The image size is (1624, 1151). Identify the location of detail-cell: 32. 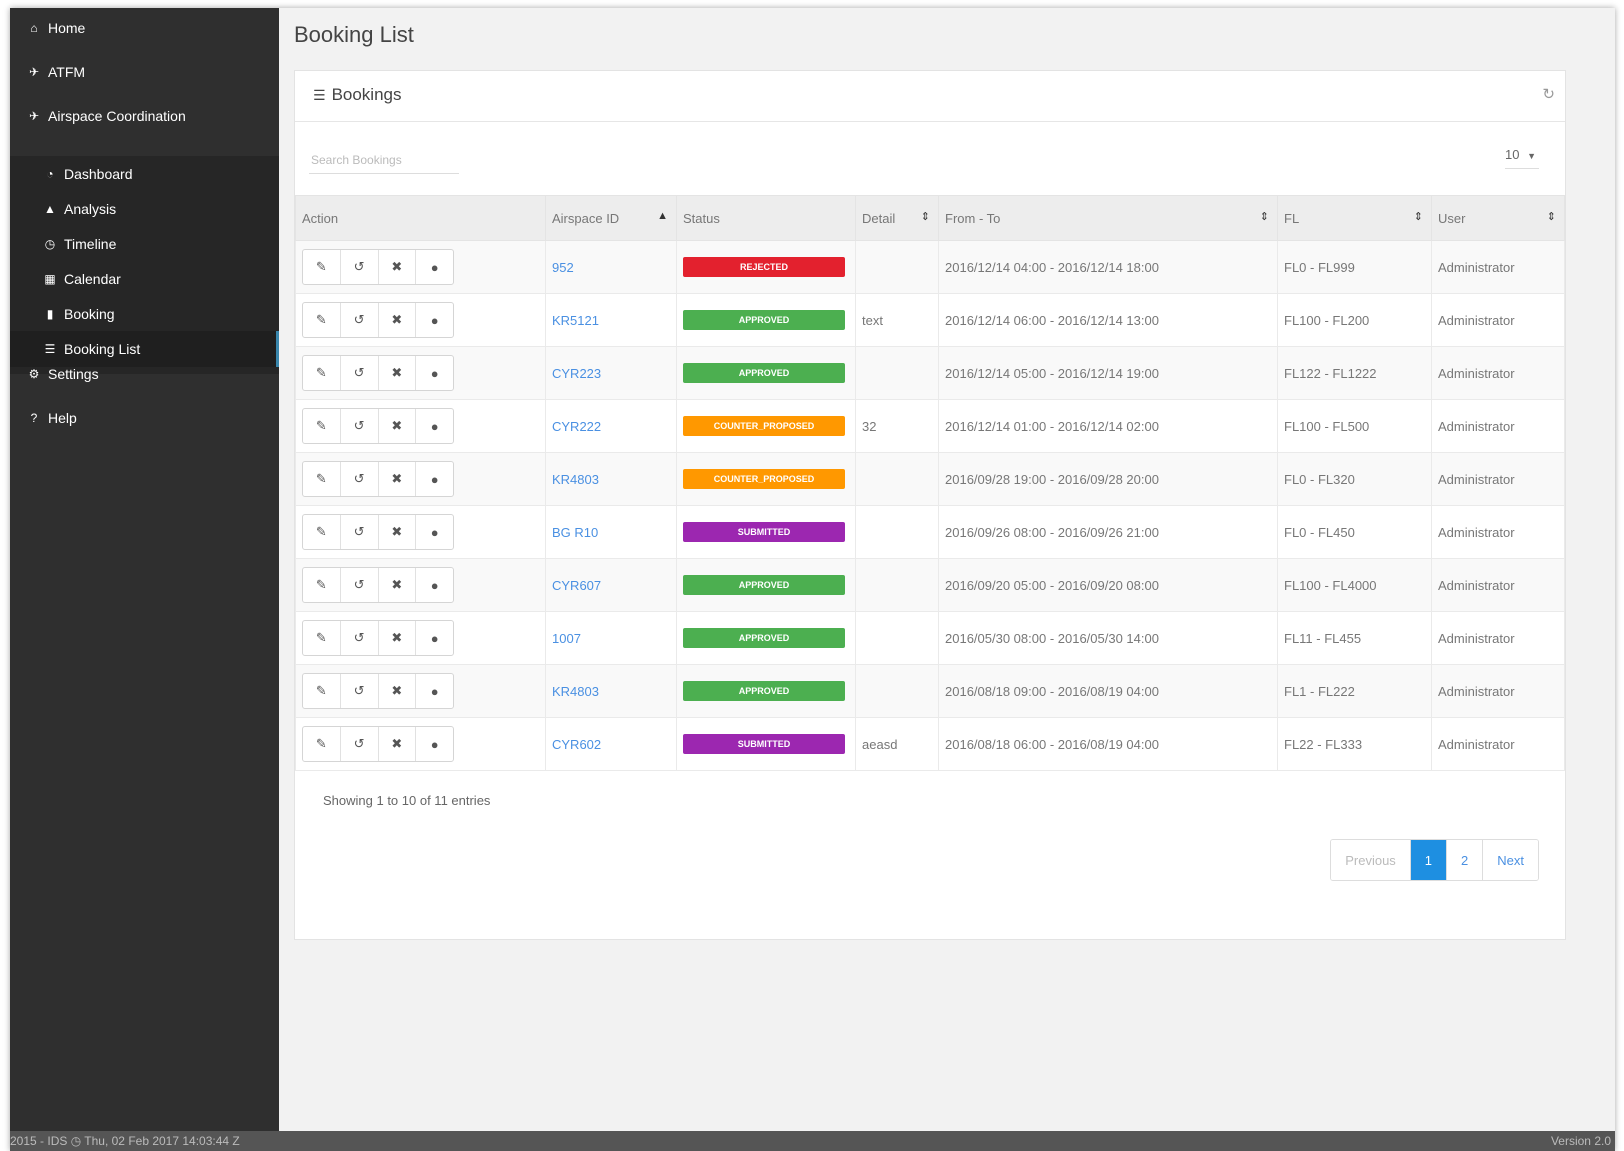
(897, 426).